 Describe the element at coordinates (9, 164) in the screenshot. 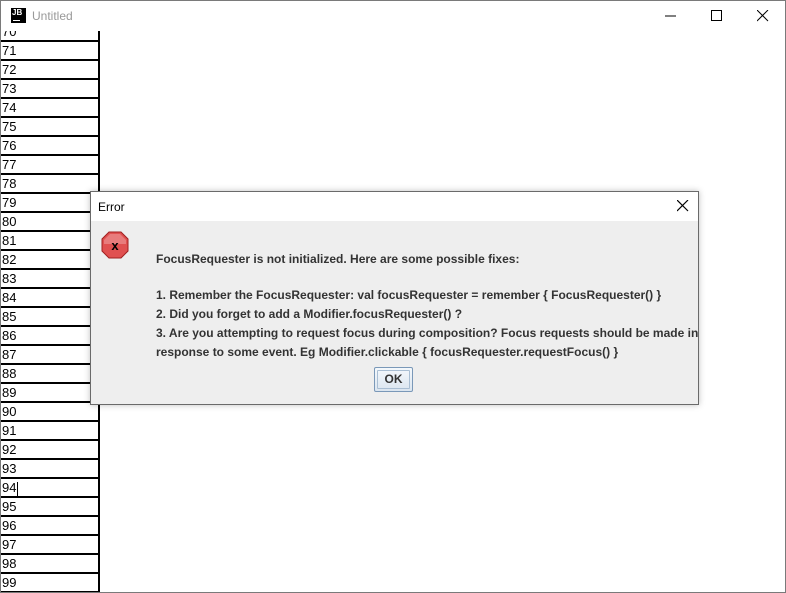

I see `list-item-label: 77` at that location.